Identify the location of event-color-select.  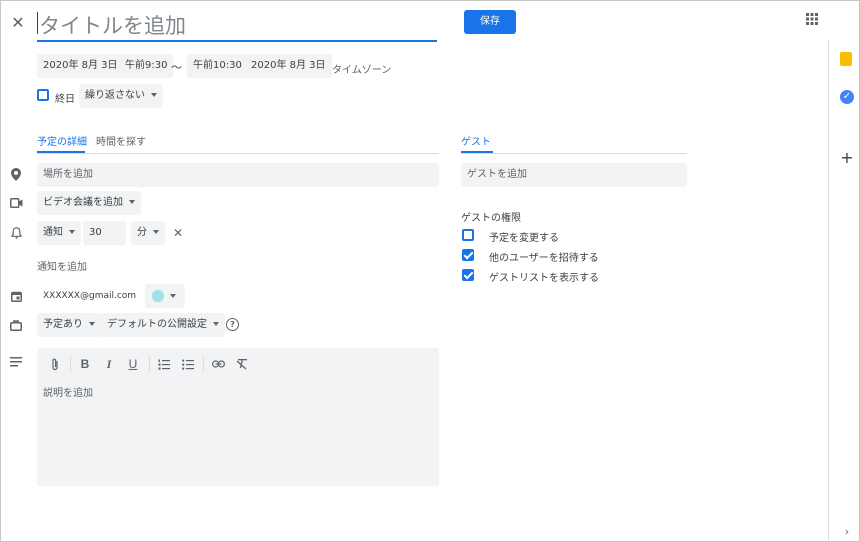
(165, 296).